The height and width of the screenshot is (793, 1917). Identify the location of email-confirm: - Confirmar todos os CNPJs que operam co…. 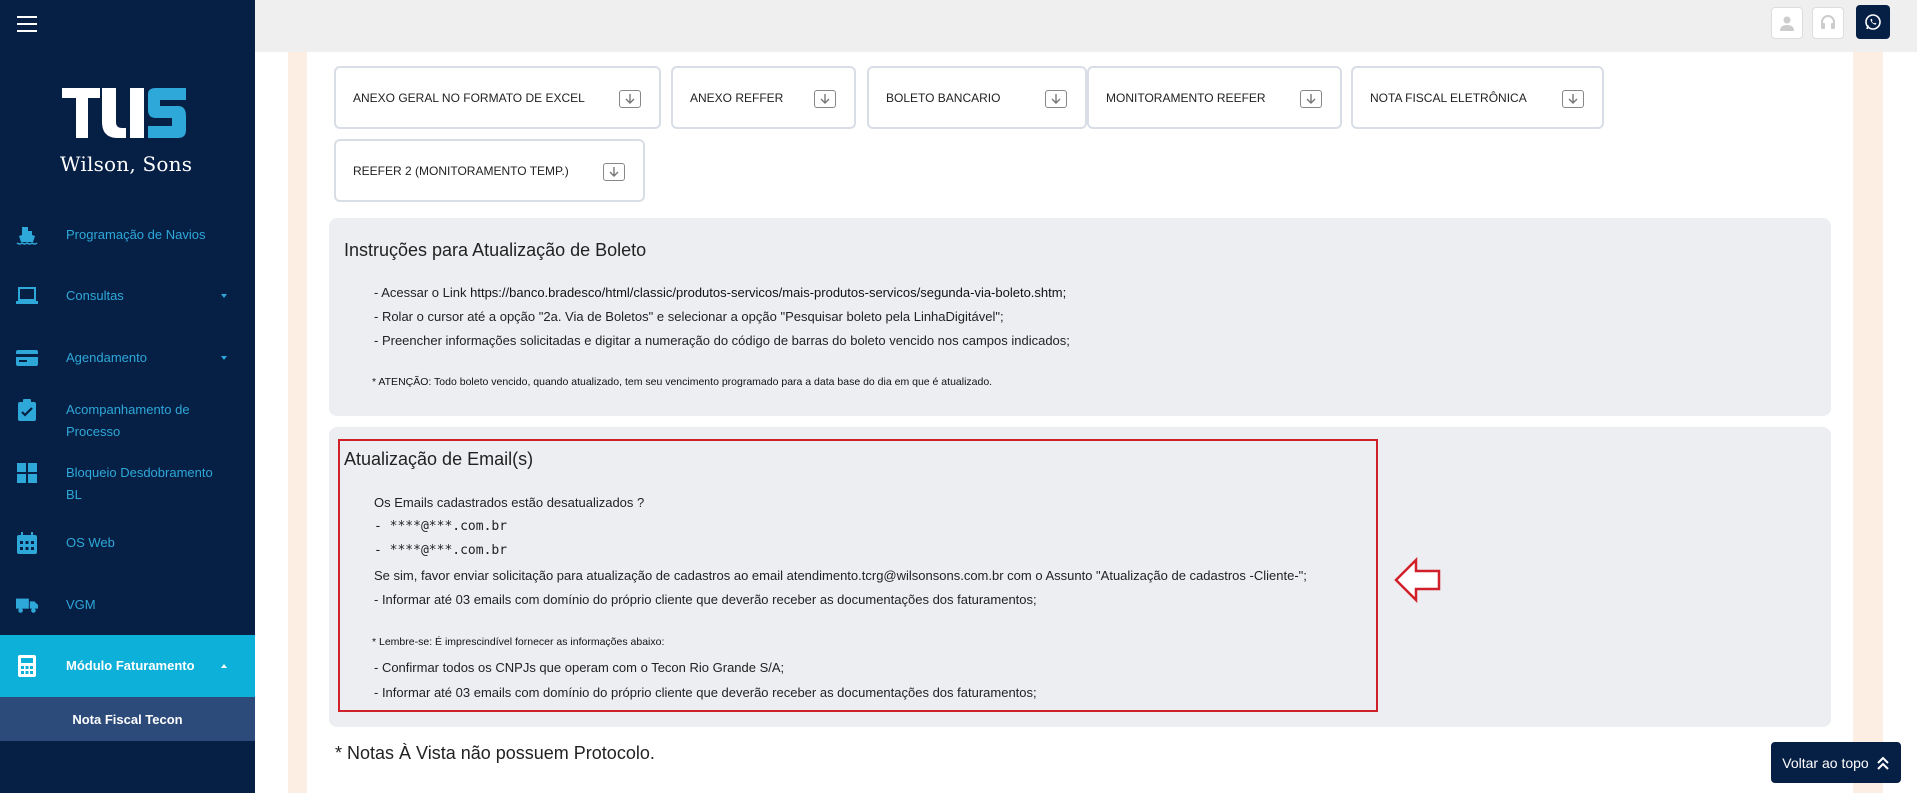
(579, 667).